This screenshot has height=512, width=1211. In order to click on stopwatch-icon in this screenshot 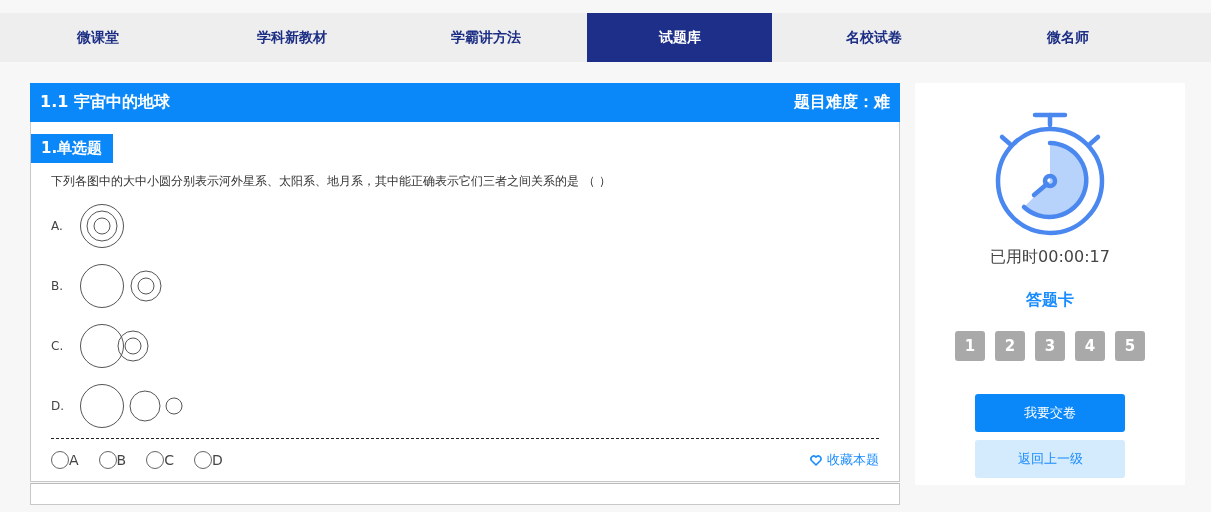, I will do `click(1050, 174)`.